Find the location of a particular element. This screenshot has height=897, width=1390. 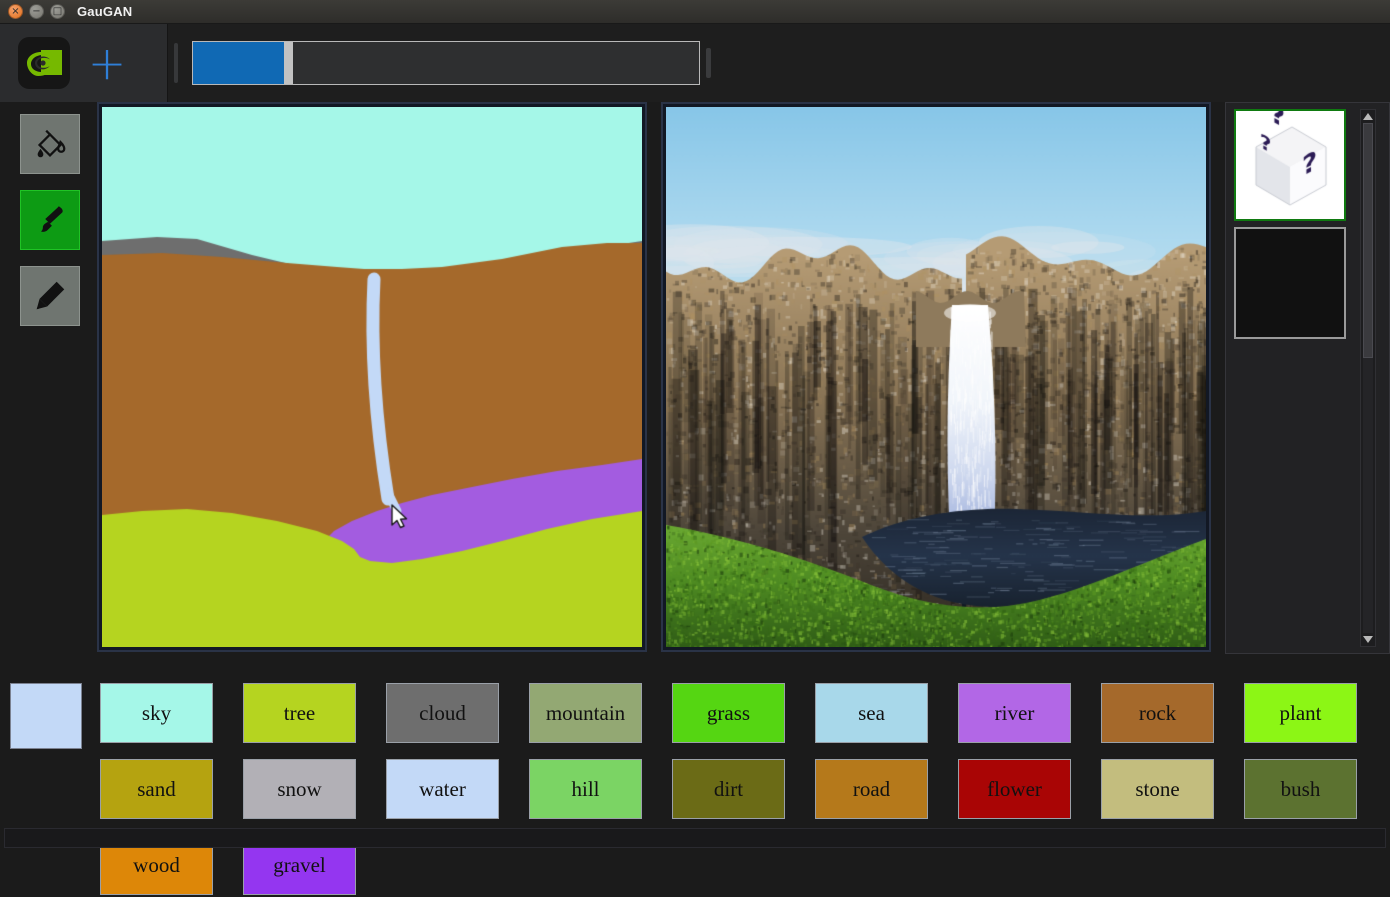

palette-swatch-plant: plant is located at coordinates (1300, 713).